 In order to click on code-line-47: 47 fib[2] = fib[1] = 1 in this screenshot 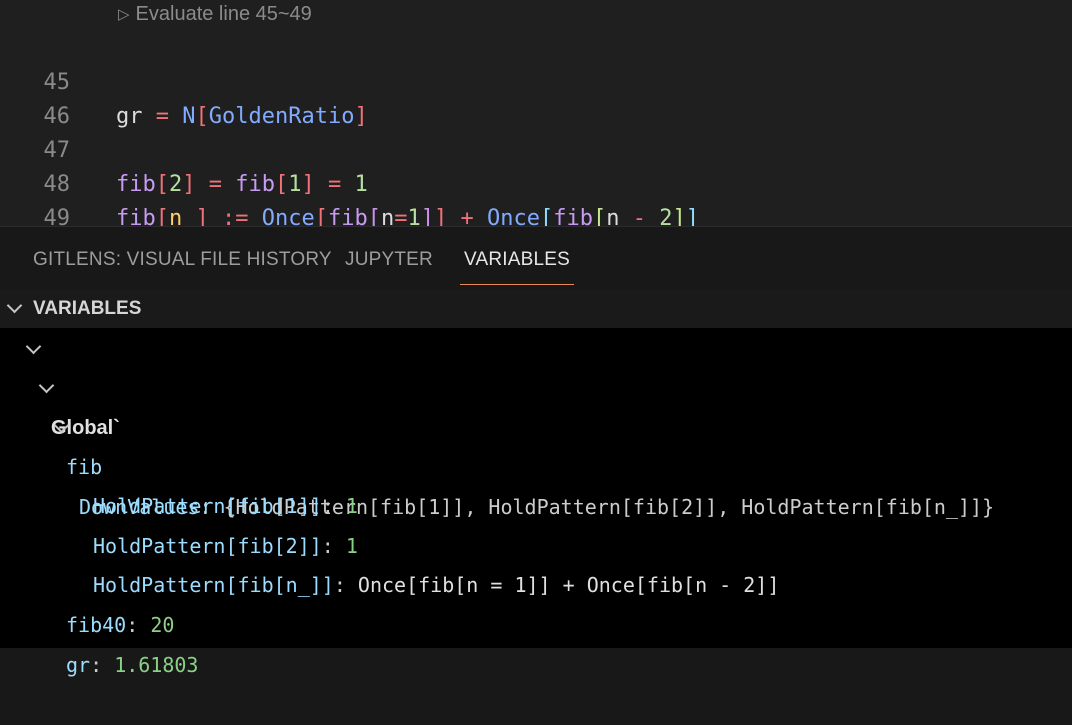, I will do `click(184, 148)`.